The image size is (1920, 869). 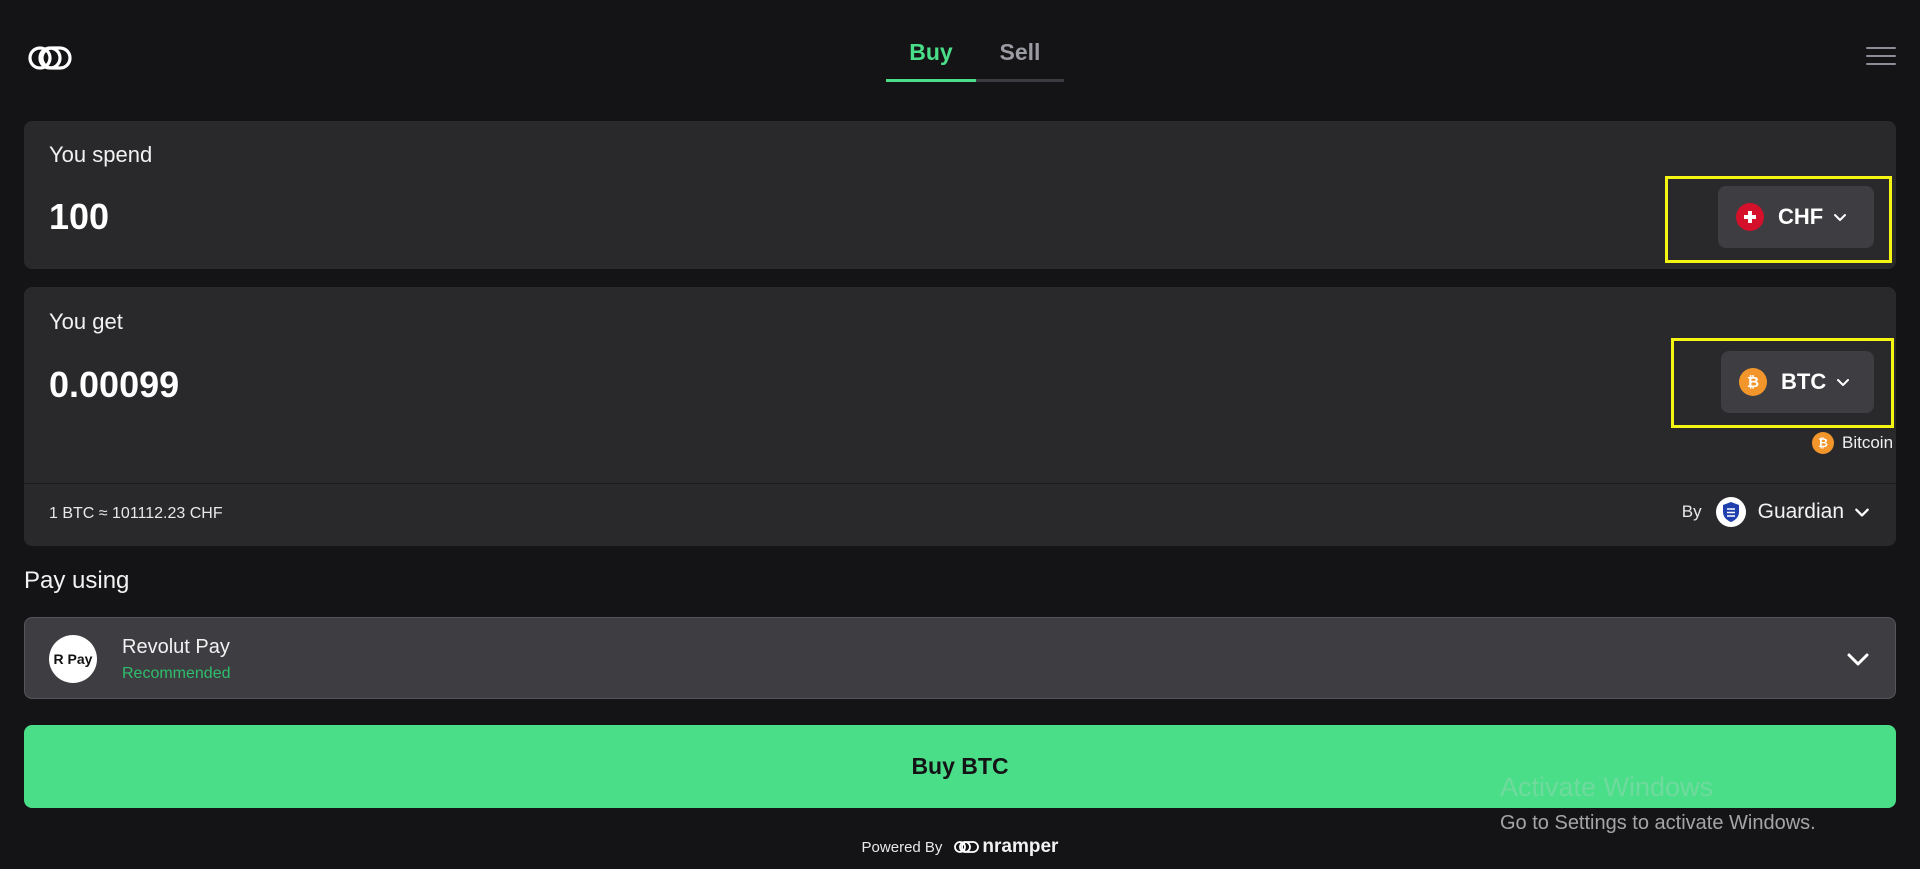 What do you see at coordinates (1750, 217) in the screenshot?
I see `swiss-flag-icon` at bounding box center [1750, 217].